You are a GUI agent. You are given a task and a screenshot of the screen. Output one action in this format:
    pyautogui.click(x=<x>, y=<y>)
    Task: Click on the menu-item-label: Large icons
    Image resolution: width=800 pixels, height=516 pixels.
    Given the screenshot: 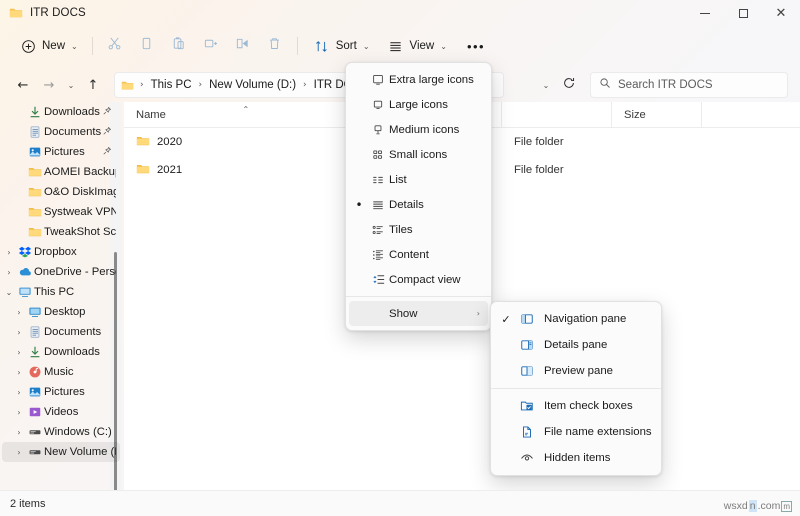 What is the action you would take?
    pyautogui.click(x=418, y=104)
    